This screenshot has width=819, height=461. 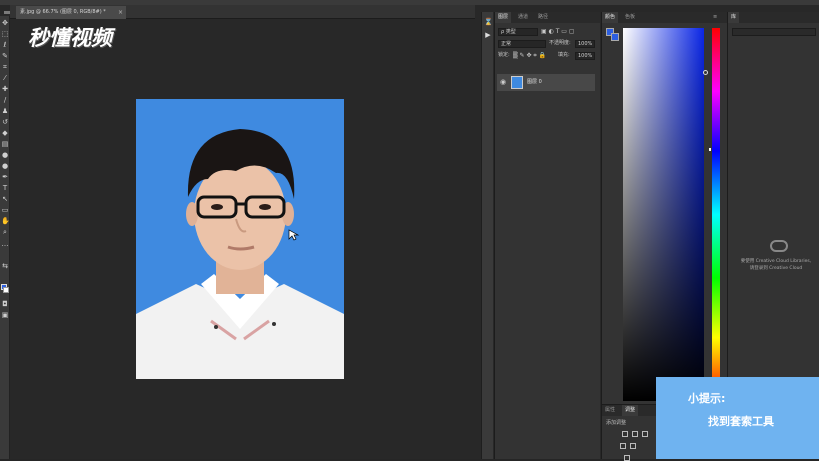 What do you see at coordinates (5, 232) in the screenshot?
I see `zoom-tool-icon: ⌕` at bounding box center [5, 232].